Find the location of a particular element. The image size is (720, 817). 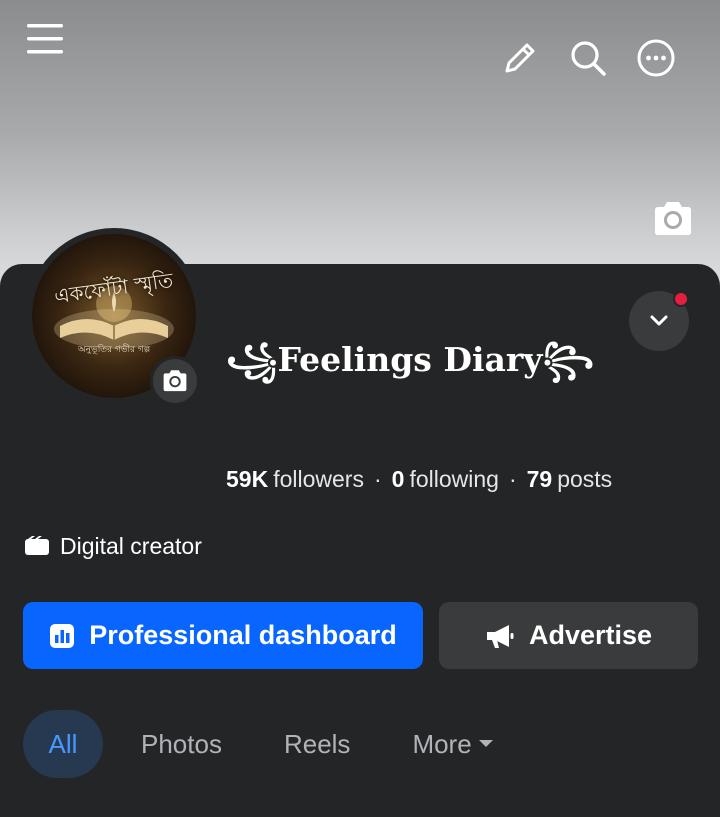

advertise-label: Advertise is located at coordinates (590, 635).